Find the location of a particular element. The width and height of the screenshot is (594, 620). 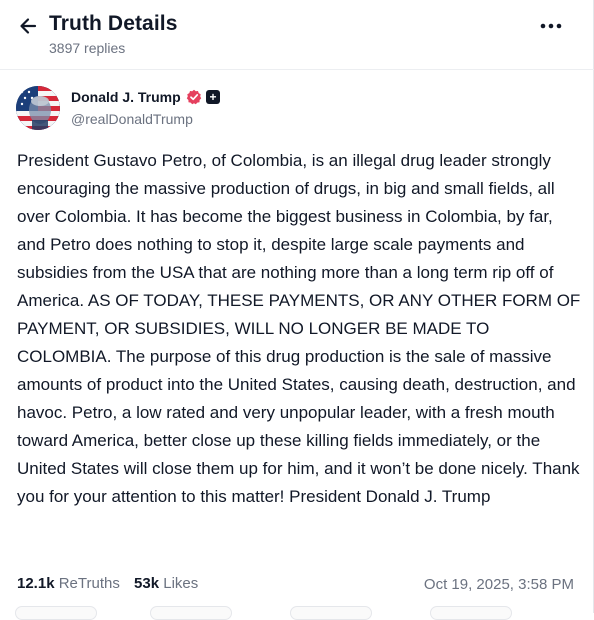

retruths-label: ReTruths is located at coordinates (89, 583).